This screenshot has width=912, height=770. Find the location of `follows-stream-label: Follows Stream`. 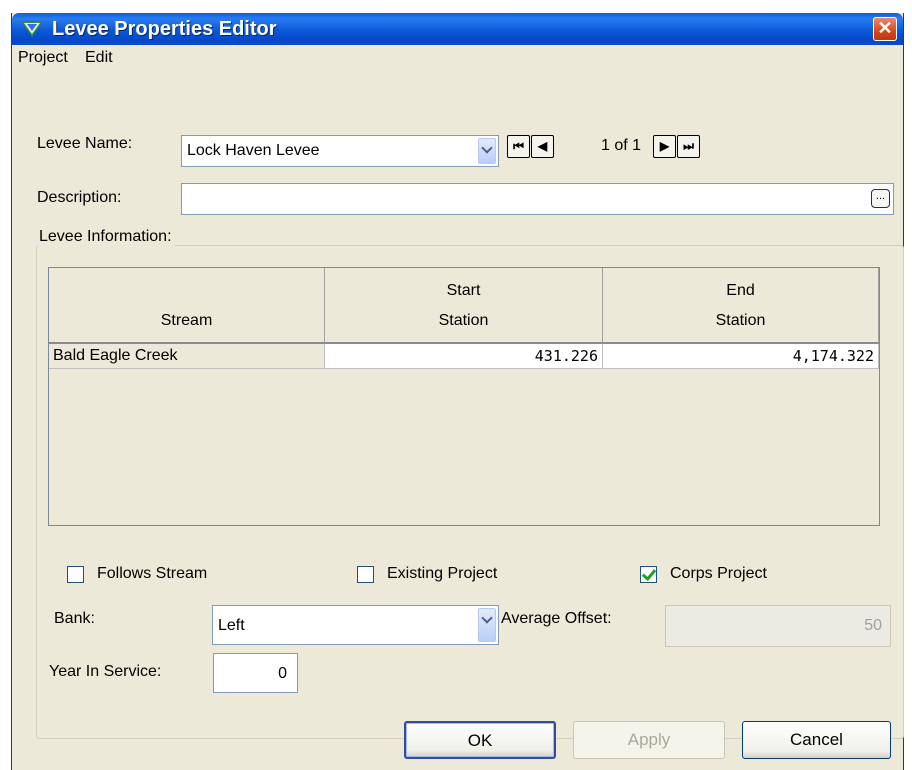

follows-stream-label: Follows Stream is located at coordinates (152, 573).